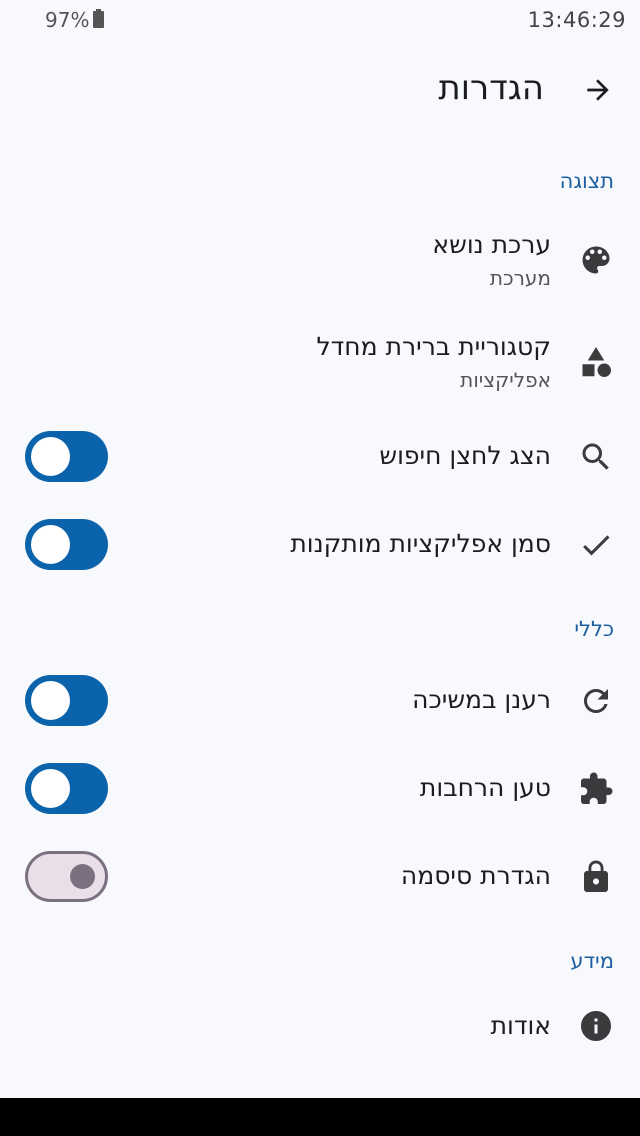 Image resolution: width=640 pixels, height=1136 pixels. I want to click on app-bar: הגדרות, so click(320, 91).